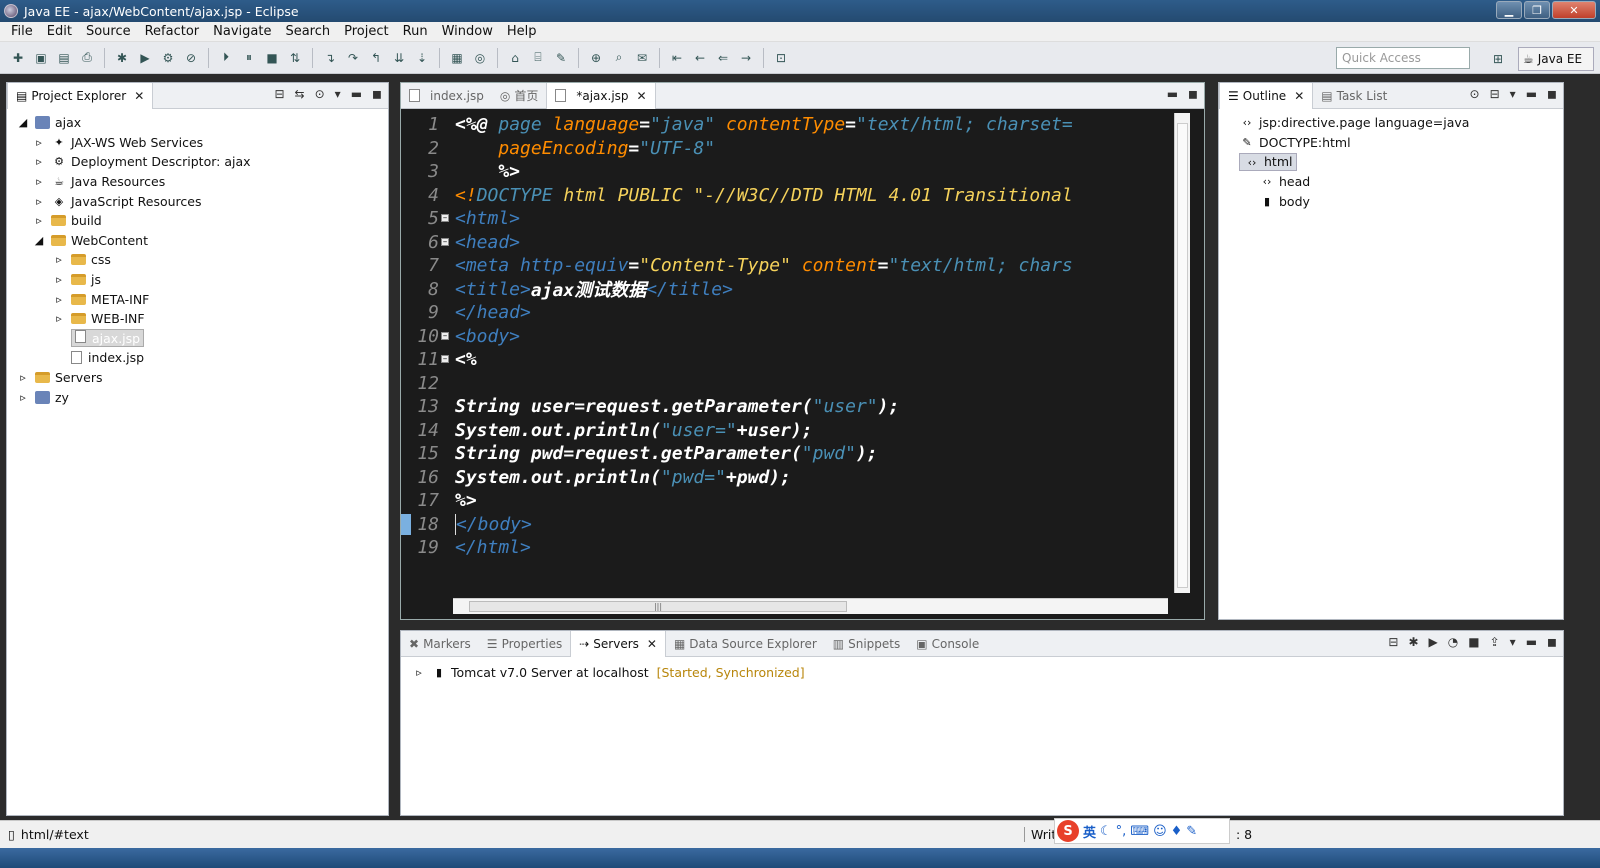  What do you see at coordinates (242, 31) in the screenshot?
I see `menu-navigate: Navigate` at bounding box center [242, 31].